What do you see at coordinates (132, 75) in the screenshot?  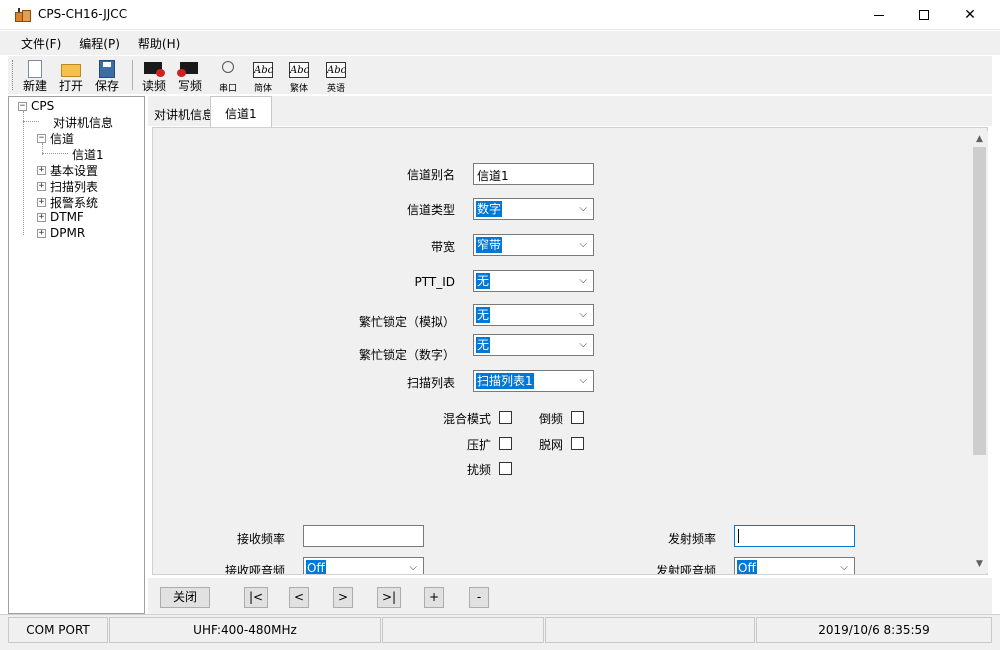 I see `toolbar-separator` at bounding box center [132, 75].